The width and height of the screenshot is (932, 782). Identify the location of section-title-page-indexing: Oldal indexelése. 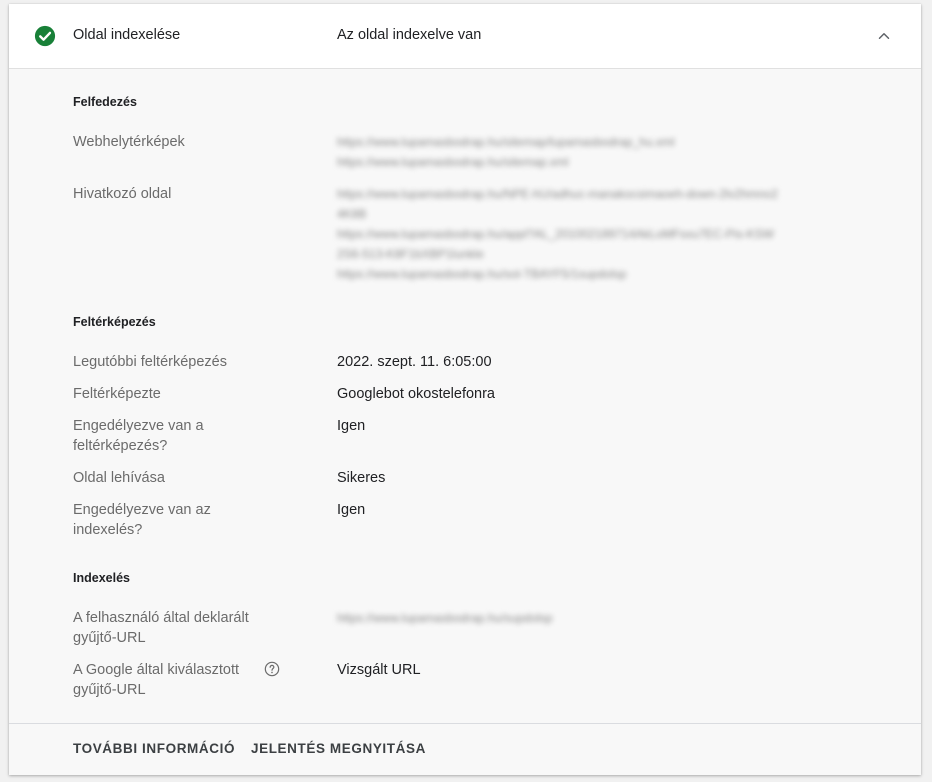
(127, 35).